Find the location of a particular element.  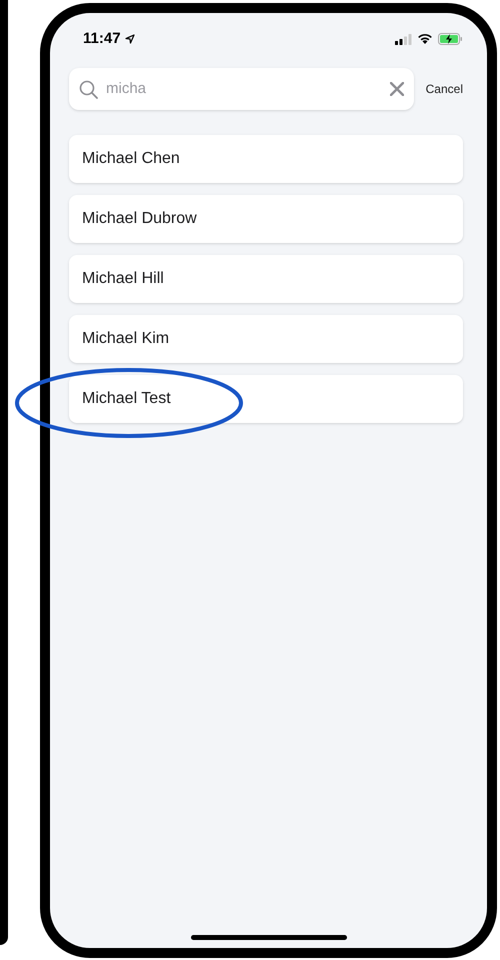

cancel-button: Cancel is located at coordinates (444, 89).